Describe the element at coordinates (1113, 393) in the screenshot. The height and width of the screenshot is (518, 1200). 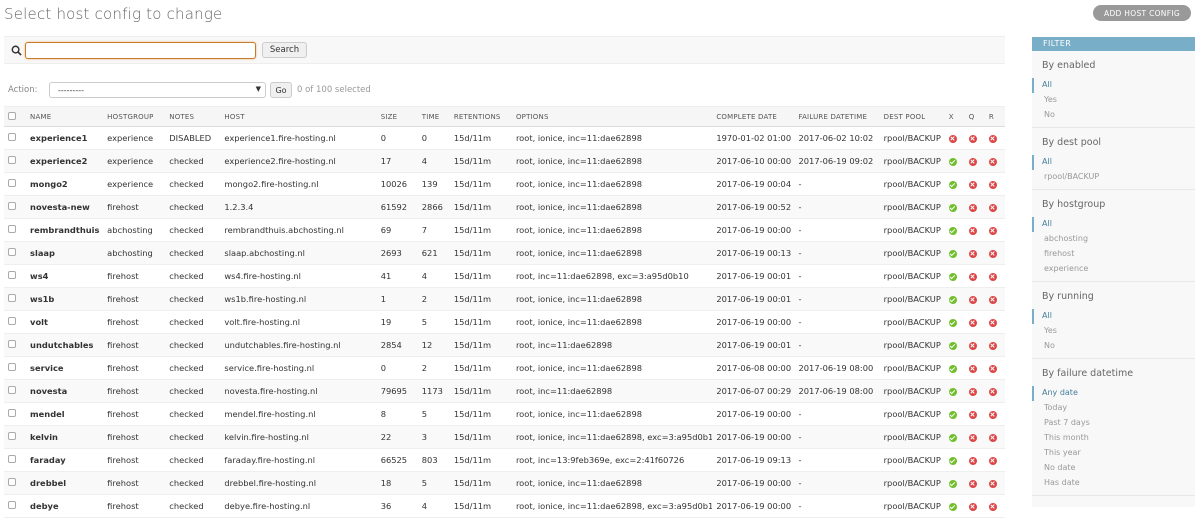
I see `filter-option: Any date` at that location.